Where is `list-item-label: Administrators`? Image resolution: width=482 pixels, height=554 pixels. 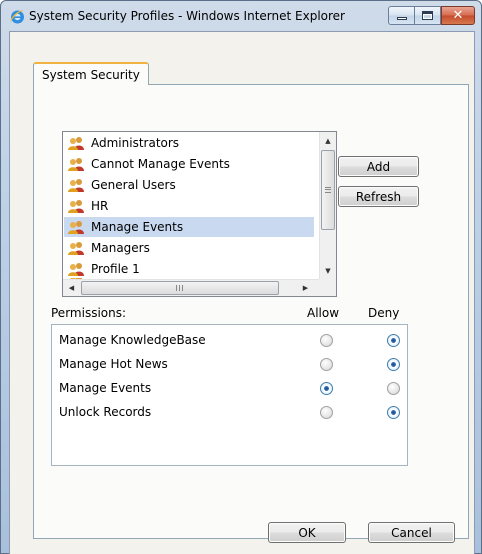
list-item-label: Administrators is located at coordinates (135, 143).